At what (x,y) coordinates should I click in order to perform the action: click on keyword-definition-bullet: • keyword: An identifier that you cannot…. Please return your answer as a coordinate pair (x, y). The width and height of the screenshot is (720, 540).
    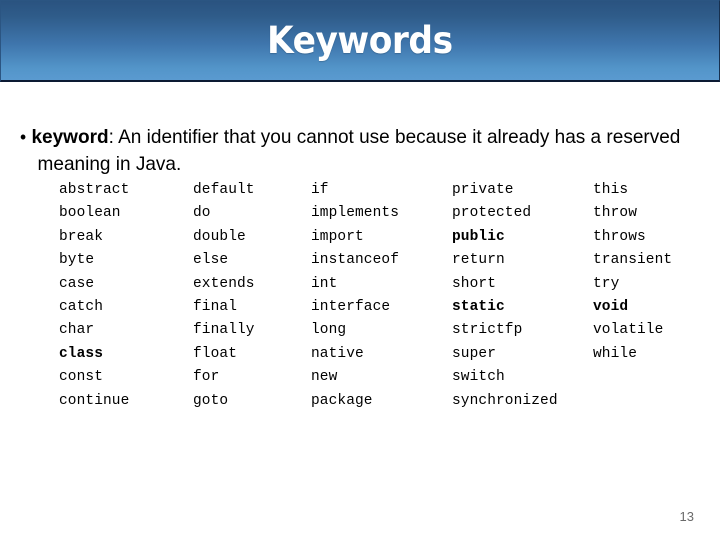
    Looking at the image, I should click on (365, 151).